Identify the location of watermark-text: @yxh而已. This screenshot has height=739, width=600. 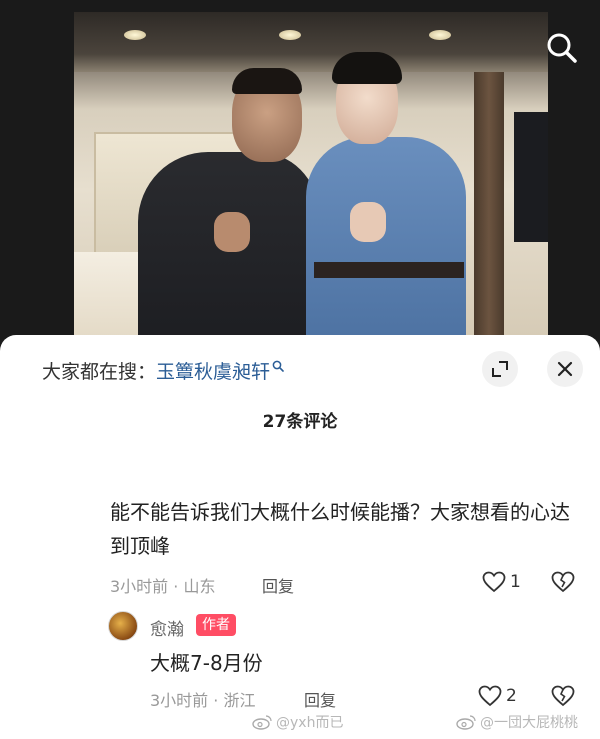
(310, 723).